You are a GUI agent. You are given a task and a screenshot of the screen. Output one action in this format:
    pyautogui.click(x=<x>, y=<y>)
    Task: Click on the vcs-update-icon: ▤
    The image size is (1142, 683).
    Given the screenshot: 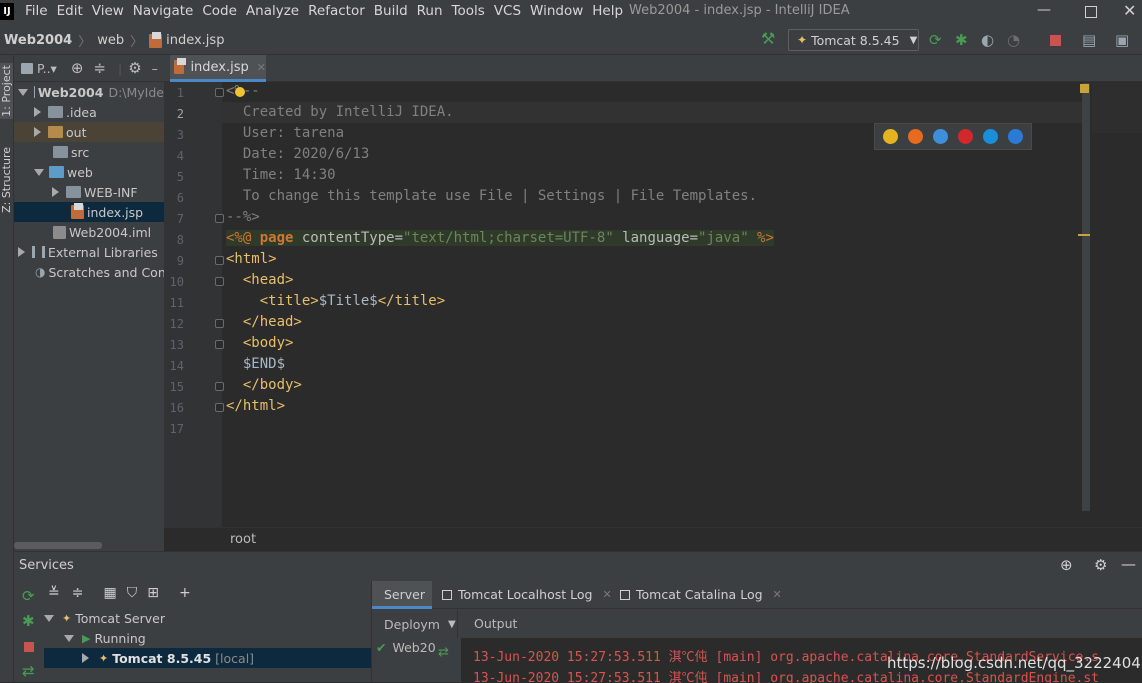 What is the action you would take?
    pyautogui.click(x=1089, y=40)
    